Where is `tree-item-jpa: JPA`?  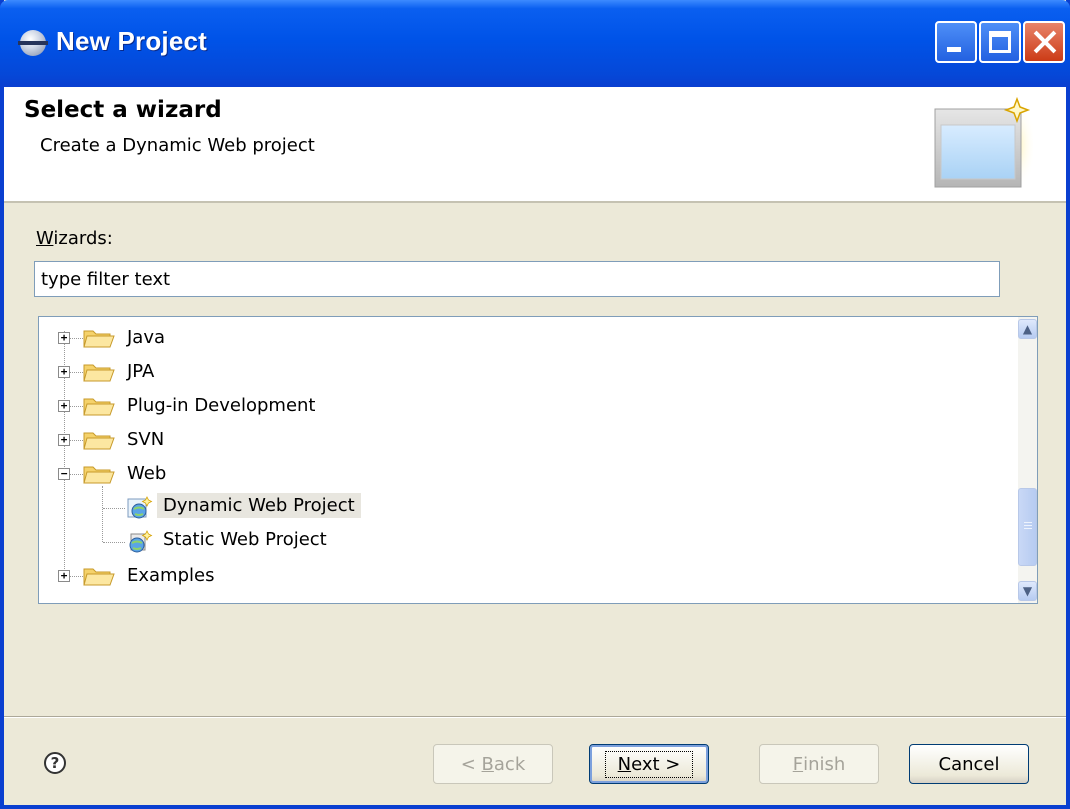
tree-item-jpa: JPA is located at coordinates (140, 371).